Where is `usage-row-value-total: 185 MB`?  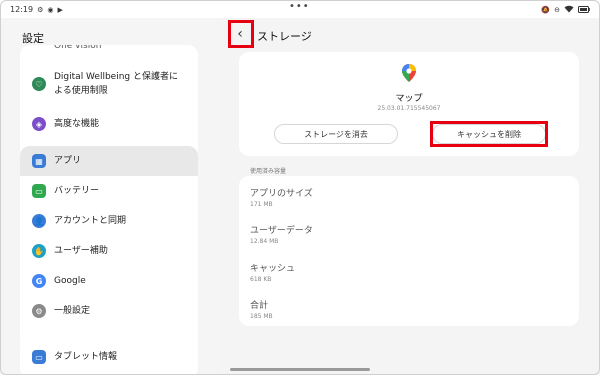 usage-row-value-total: 185 MB is located at coordinates (261, 316).